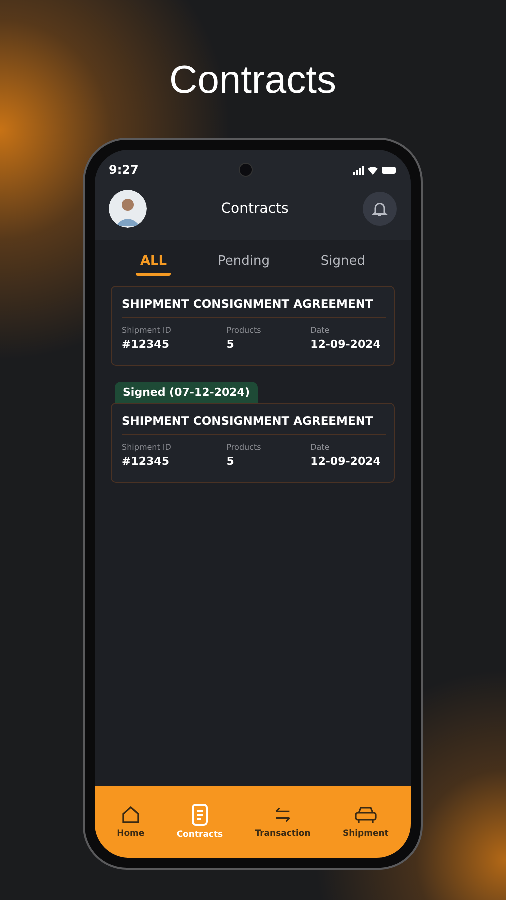 This screenshot has height=900, width=506. Describe the element at coordinates (374, 170) in the screenshot. I see `status-icons` at that location.